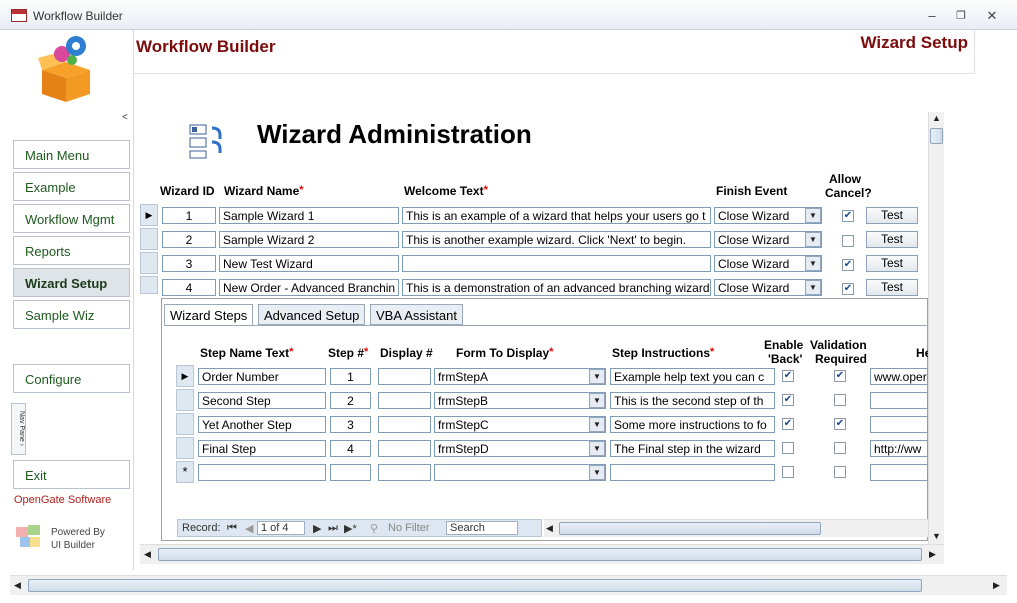 This screenshot has height=603, width=1017. What do you see at coordinates (189, 215) in the screenshot?
I see `wizard-id-cell: 1` at bounding box center [189, 215].